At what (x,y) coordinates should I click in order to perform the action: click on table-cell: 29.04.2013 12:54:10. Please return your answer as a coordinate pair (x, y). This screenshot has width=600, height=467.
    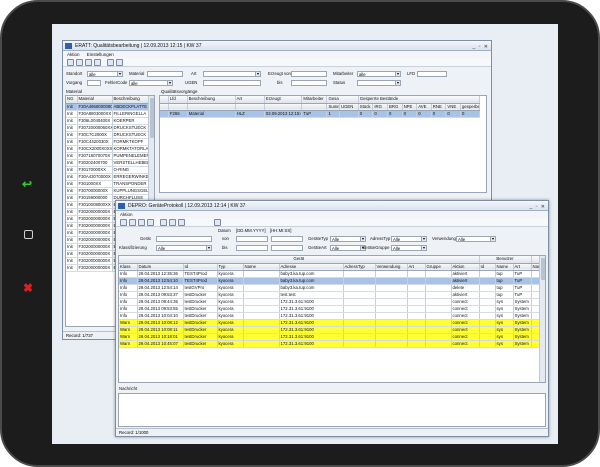
    Looking at the image, I should click on (160, 281).